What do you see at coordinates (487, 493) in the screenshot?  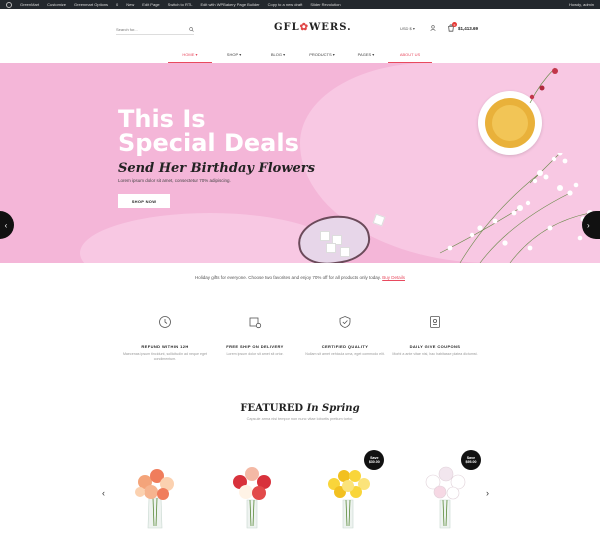 I see `carousel-next-arrow: ›` at bounding box center [487, 493].